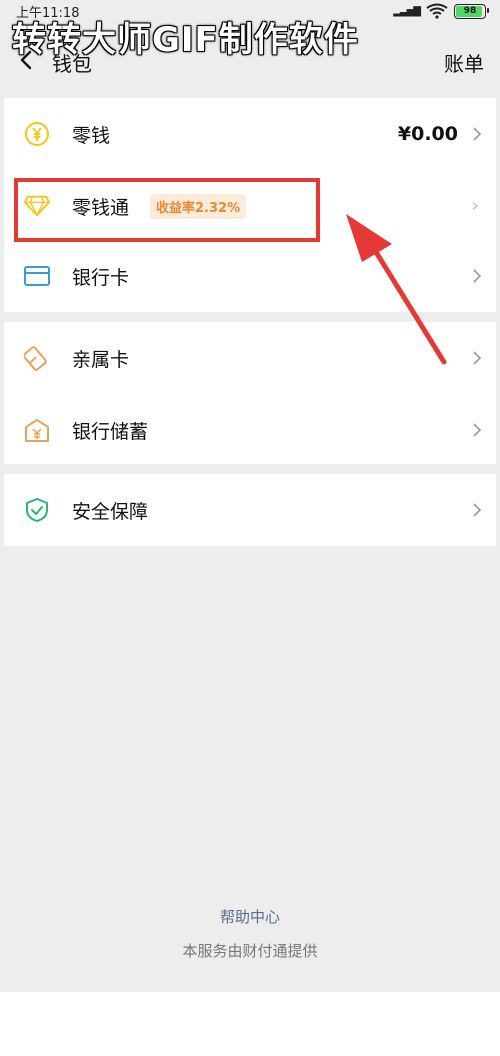 This screenshot has height=1056, width=500. Describe the element at coordinates (185, 40) in the screenshot. I see `watermark-text: 转转大师GIF制作软件` at that location.